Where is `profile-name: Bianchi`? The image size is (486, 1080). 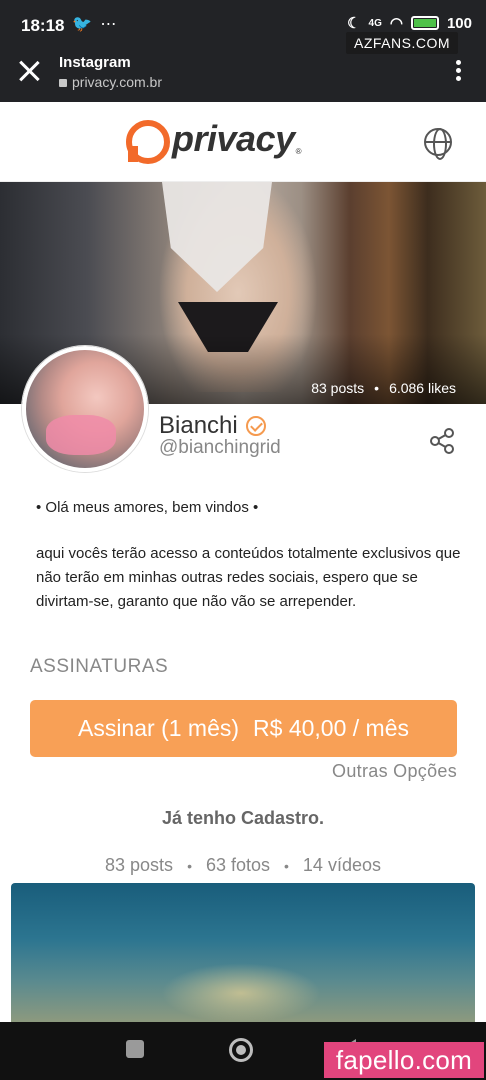 profile-name: Bianchi is located at coordinates (212, 426).